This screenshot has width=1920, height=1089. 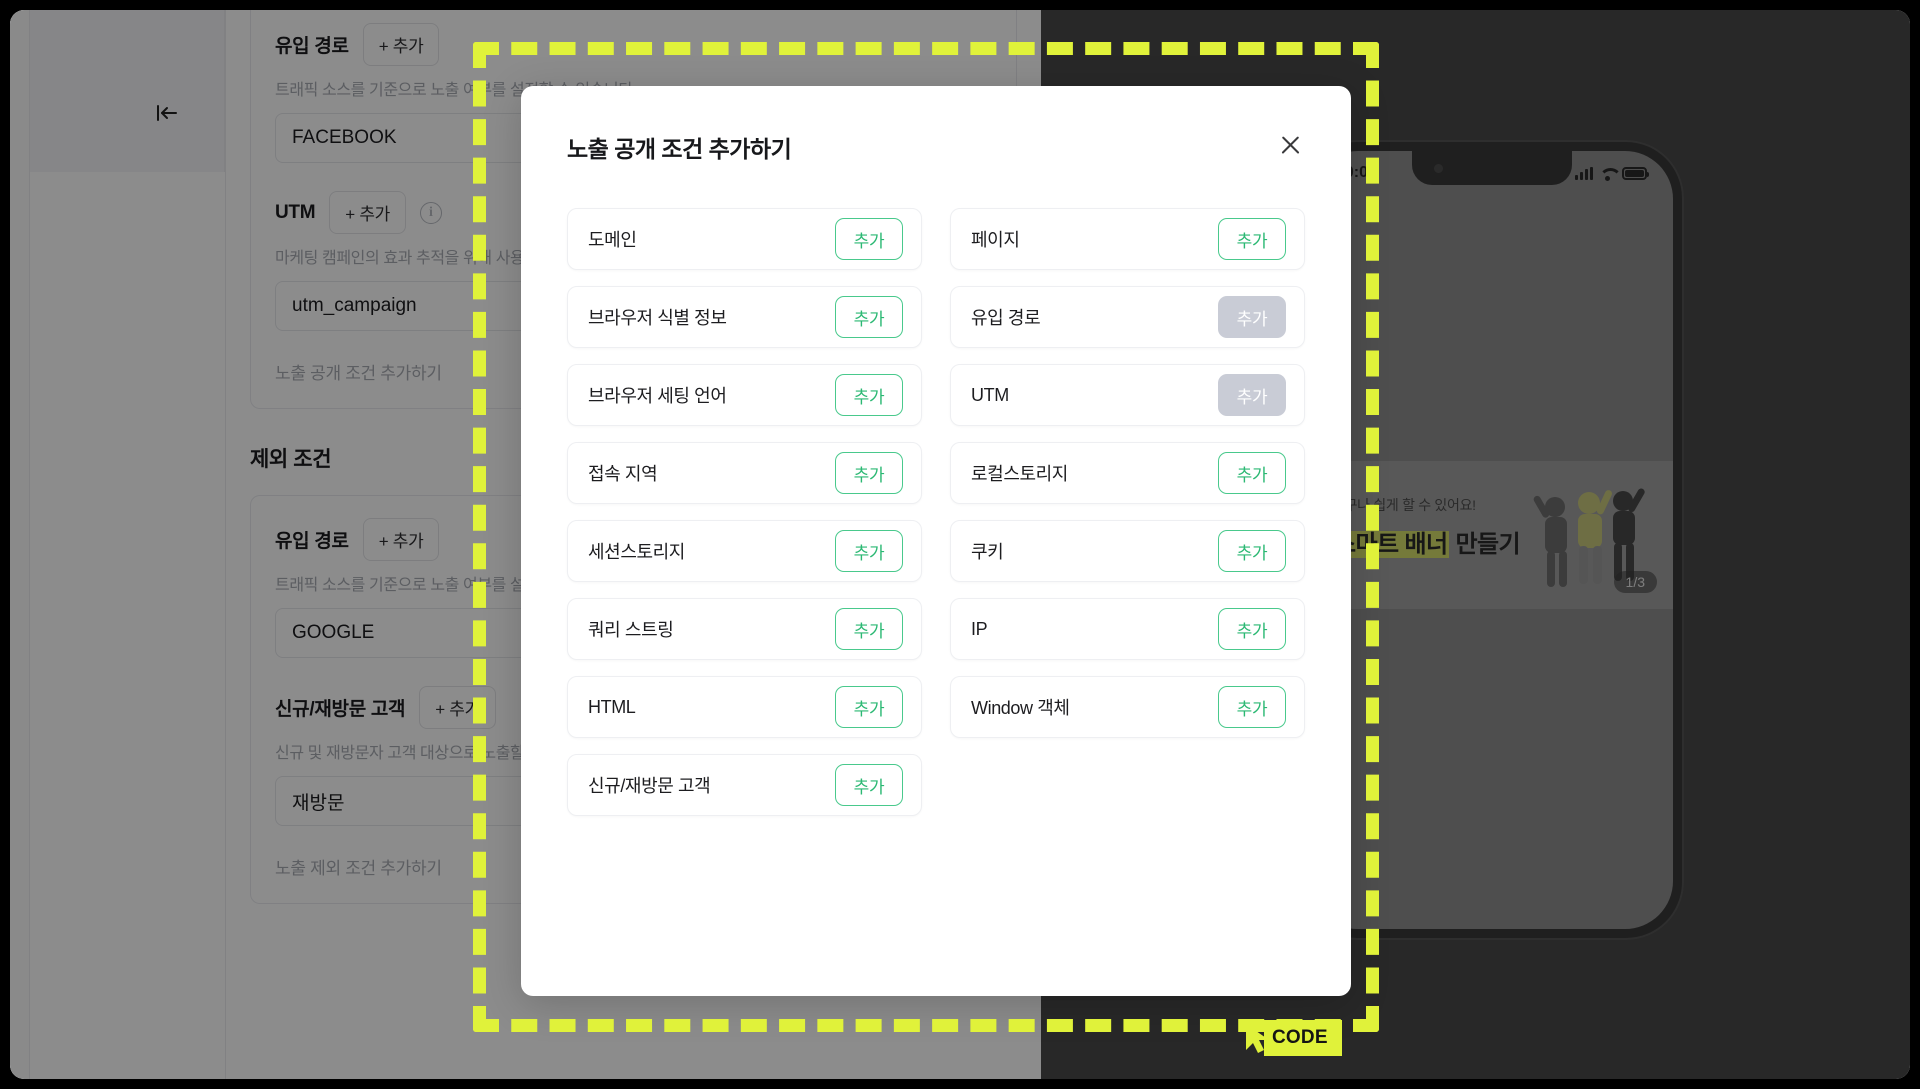 I want to click on condition-option-card: 신규/재방문 고객 추가, so click(x=744, y=785).